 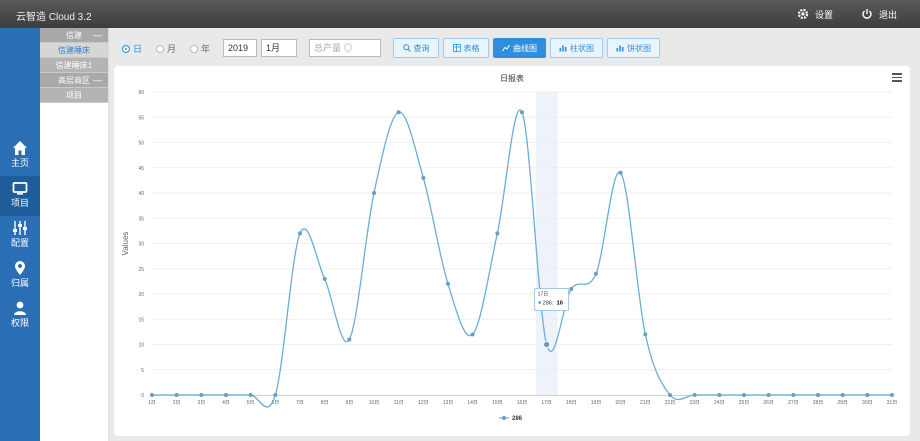 I want to click on total-output-input: 总产量 ◎, so click(x=345, y=48).